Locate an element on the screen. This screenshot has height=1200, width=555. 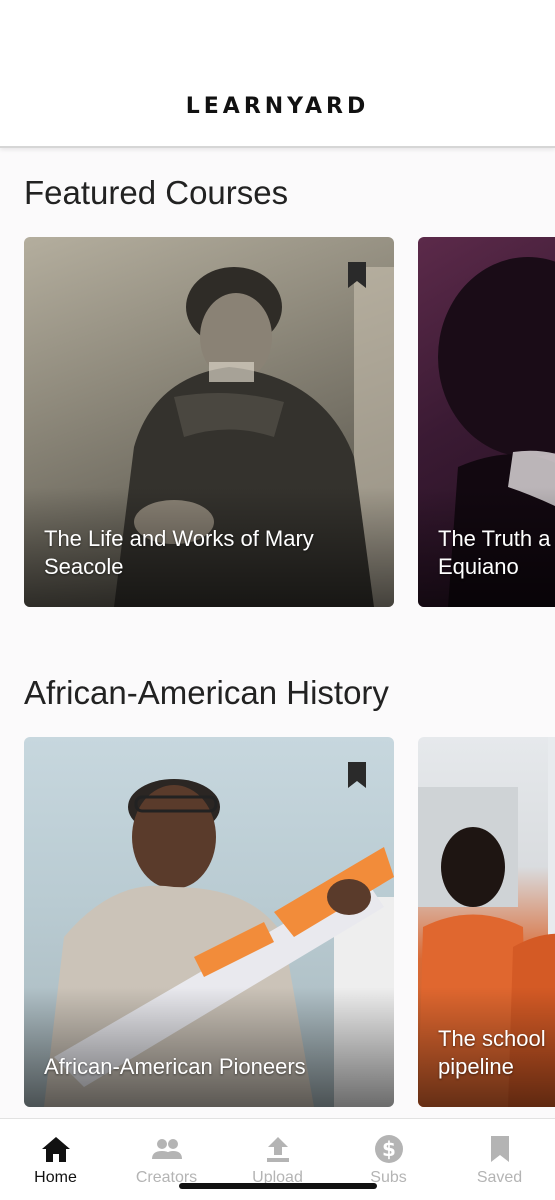
course-card-equiano: The Truth a Equiano is located at coordinates (486, 422).